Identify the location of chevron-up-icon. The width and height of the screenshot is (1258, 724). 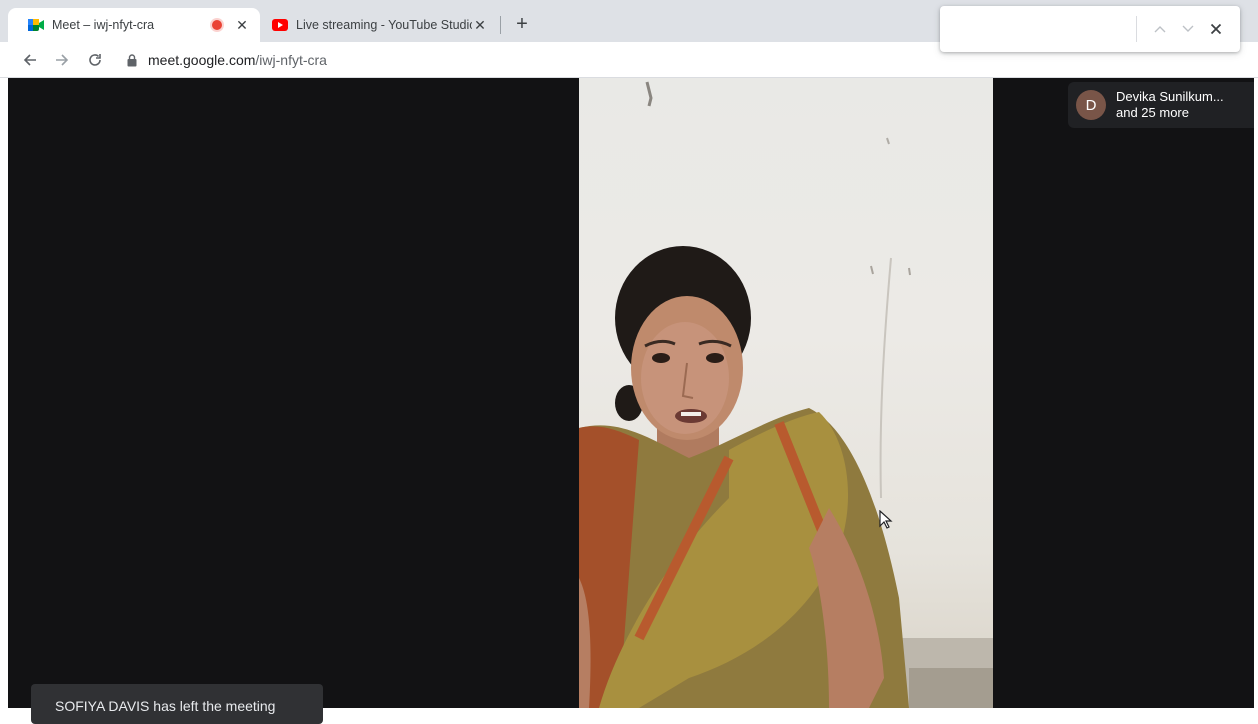
(1160, 29).